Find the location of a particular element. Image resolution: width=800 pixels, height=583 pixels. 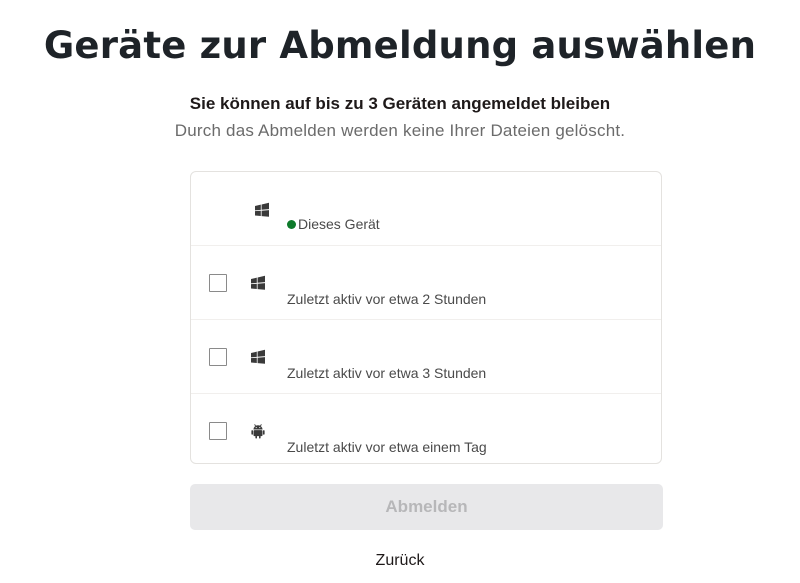

device-status-text: Dieses Gerät is located at coordinates (339, 224).